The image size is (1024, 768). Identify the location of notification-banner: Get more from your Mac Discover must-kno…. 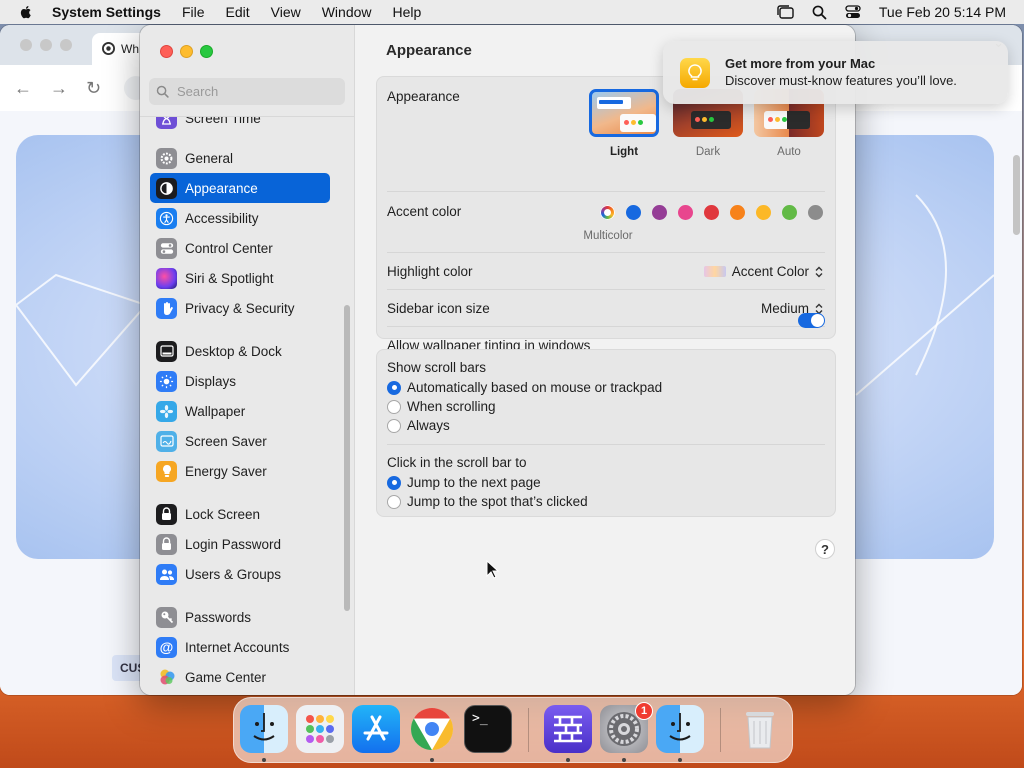
(835, 72).